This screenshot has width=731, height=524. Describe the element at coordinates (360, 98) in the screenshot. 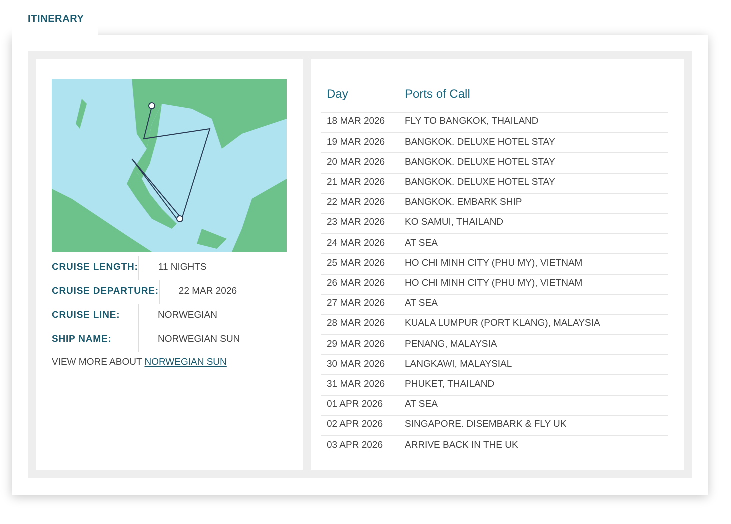

I see `column-header: Day` at that location.